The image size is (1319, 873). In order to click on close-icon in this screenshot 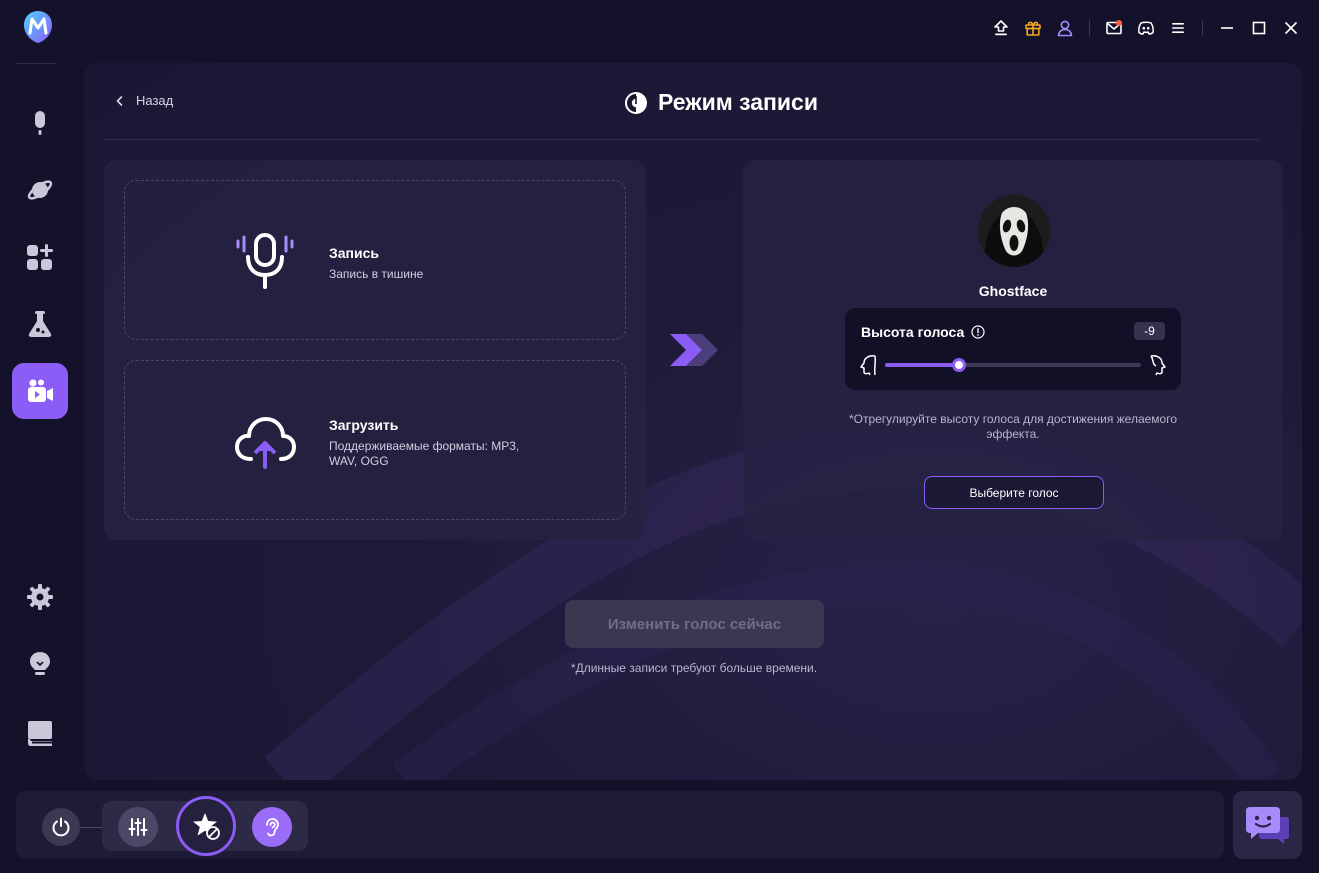, I will do `click(1291, 28)`.